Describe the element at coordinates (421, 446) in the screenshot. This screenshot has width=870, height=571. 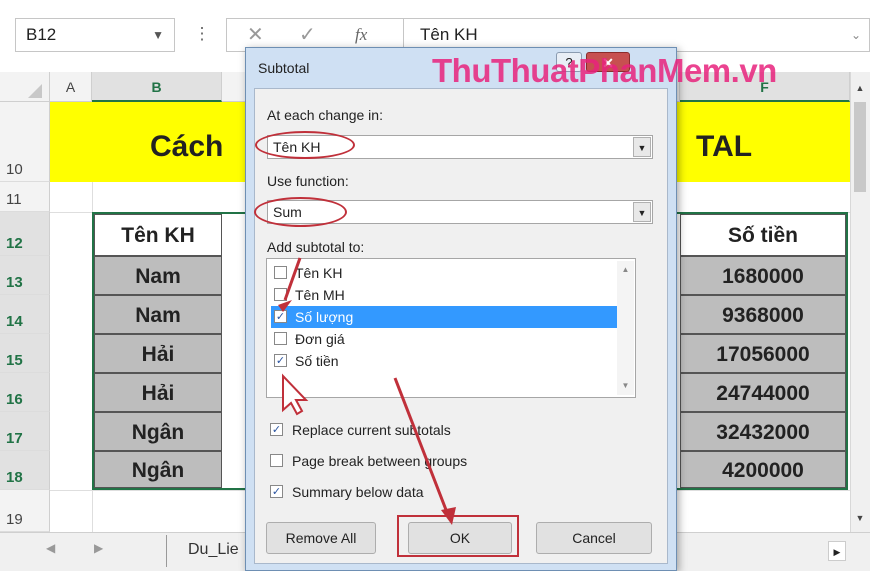
I see `arrow-to-ok` at that location.